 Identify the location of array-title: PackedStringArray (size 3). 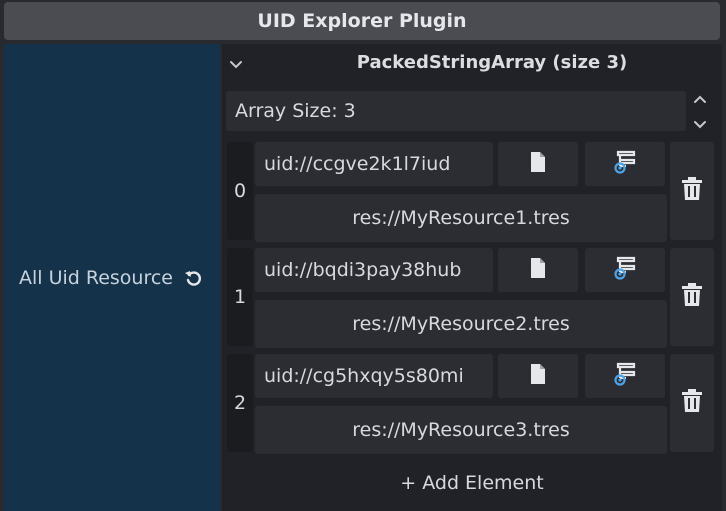
(492, 62).